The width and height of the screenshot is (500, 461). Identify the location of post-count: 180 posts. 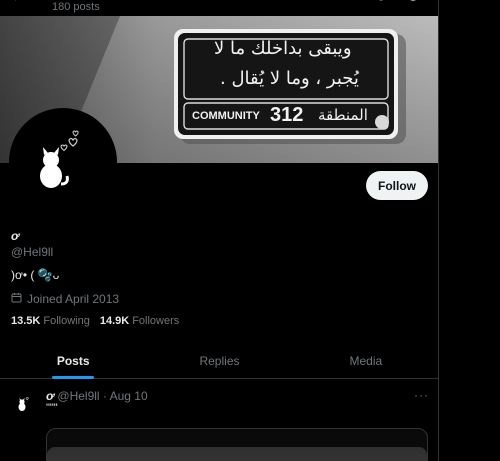
(76, 7).